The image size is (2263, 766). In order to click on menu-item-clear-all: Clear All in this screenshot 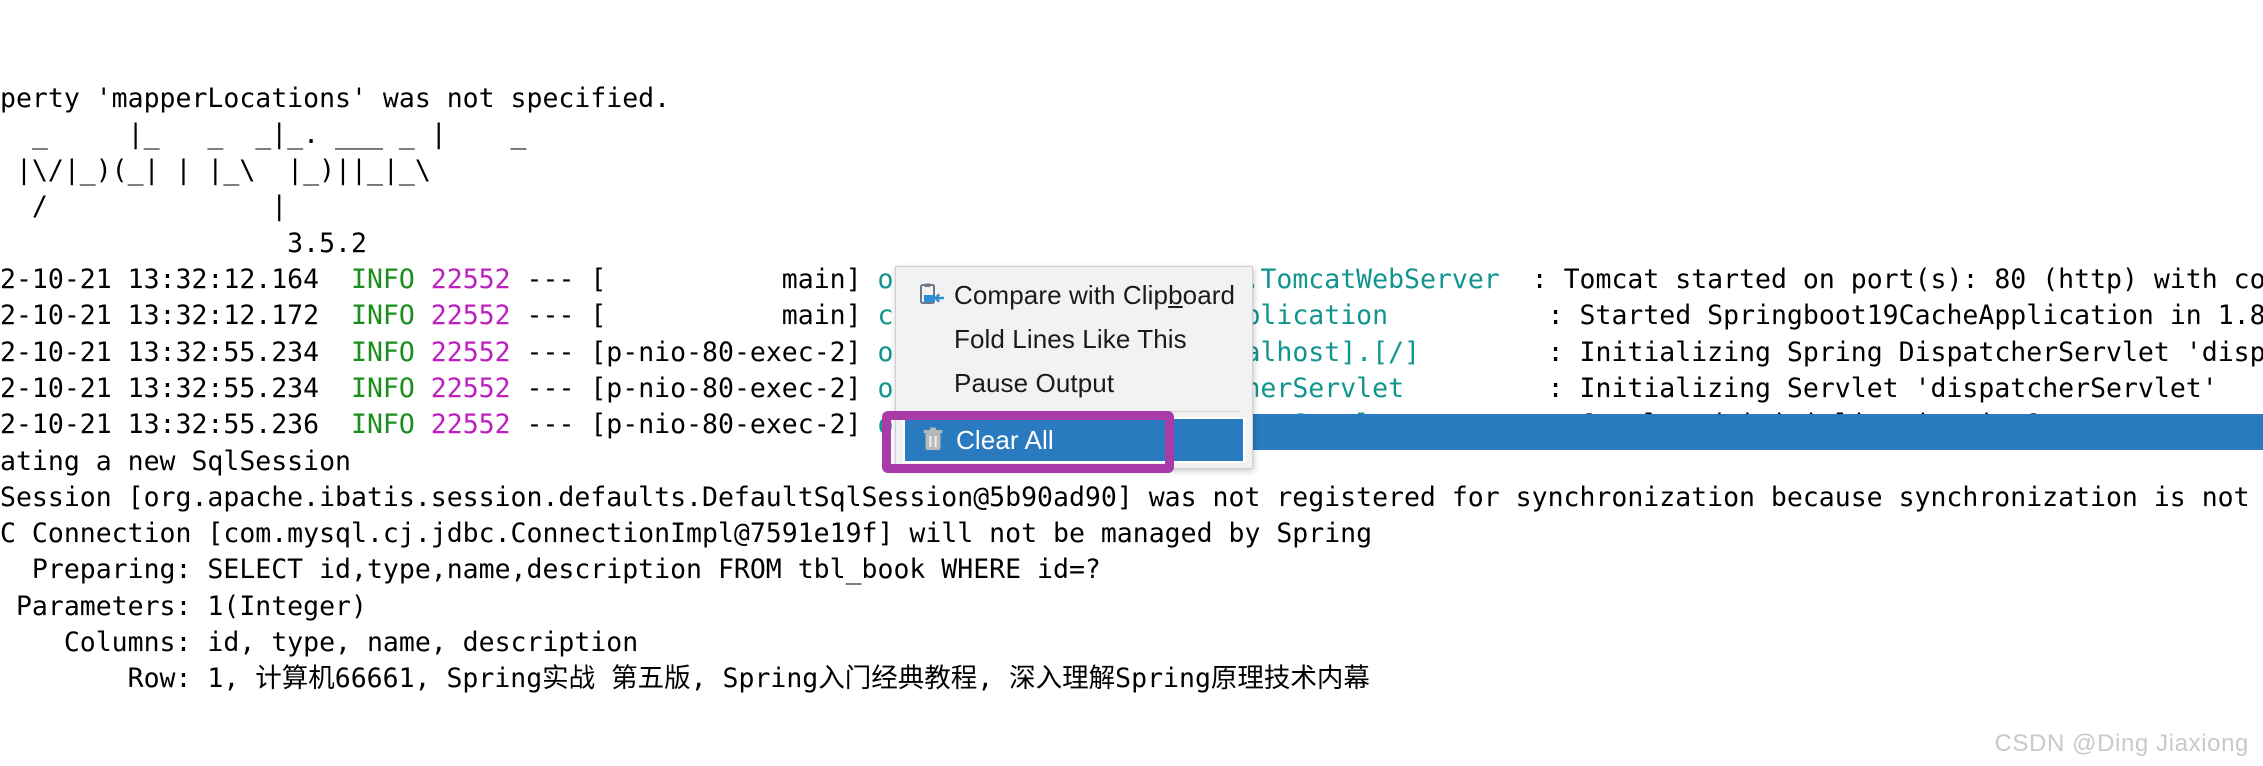, I will do `click(1074, 440)`.